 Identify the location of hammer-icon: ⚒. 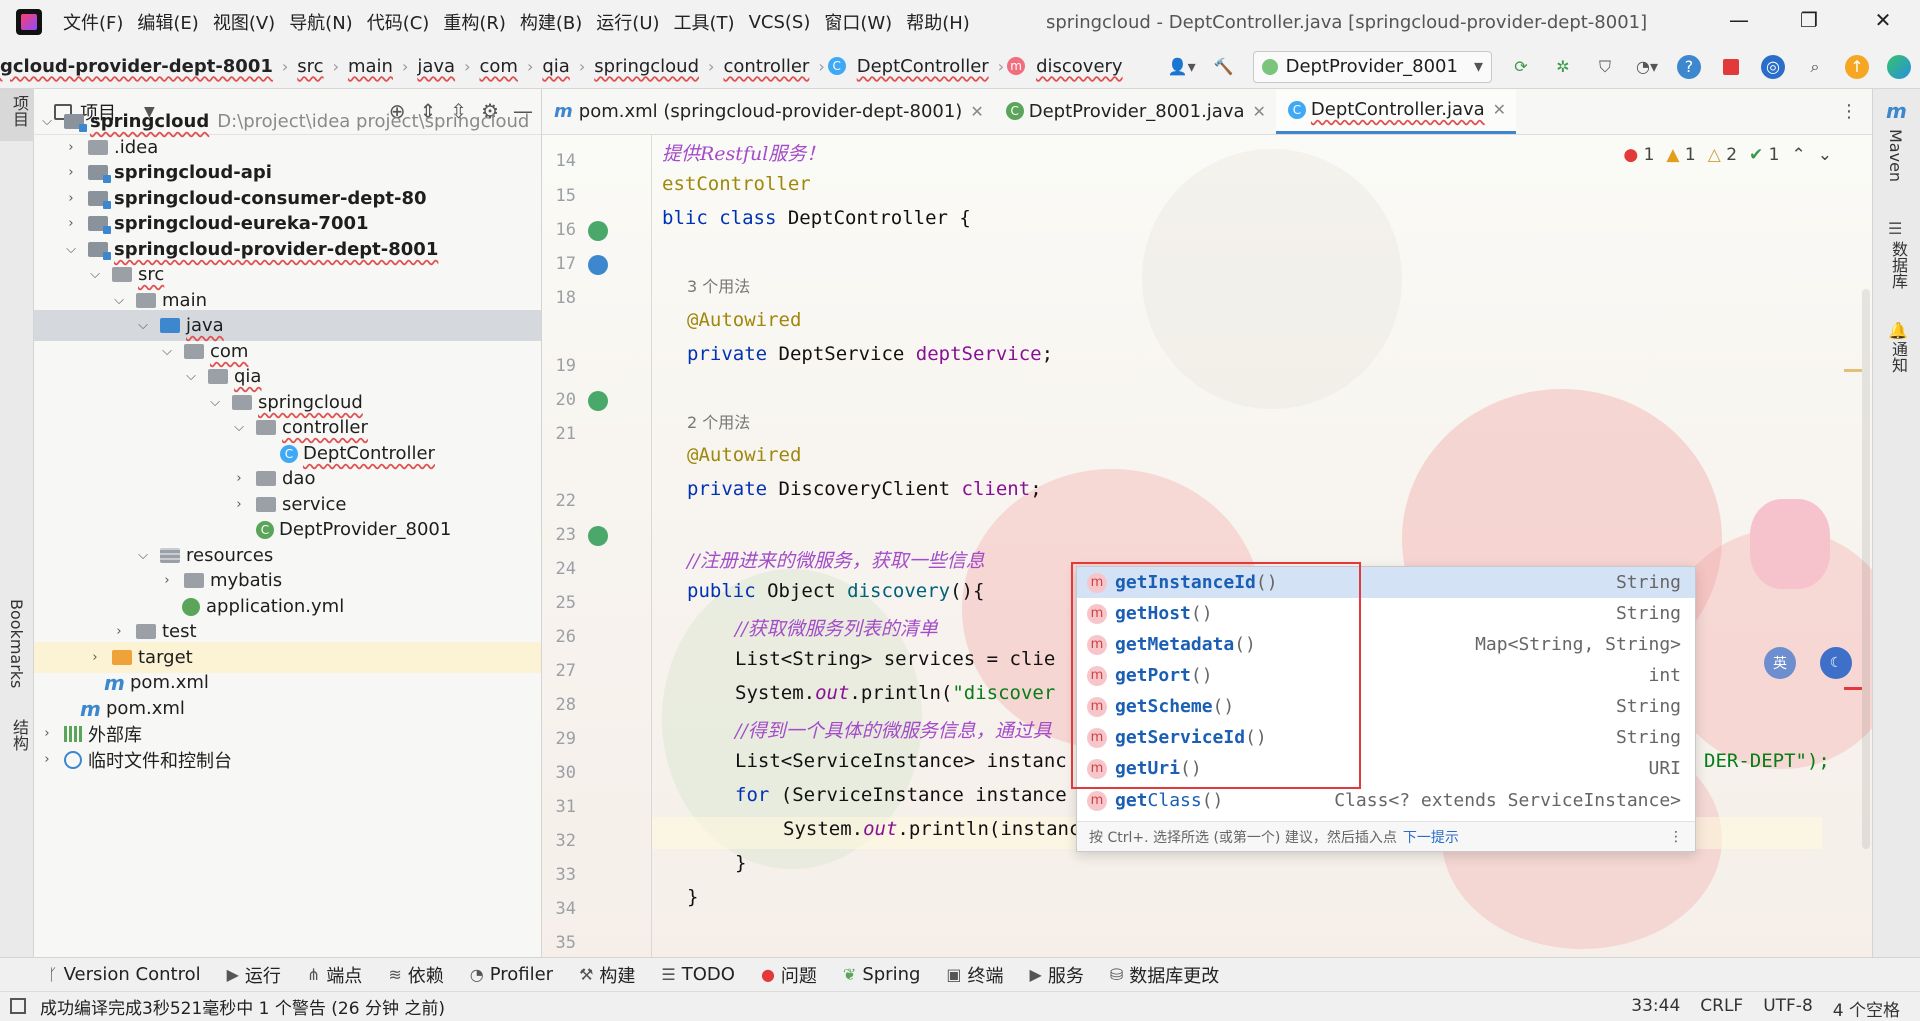
(586, 974).